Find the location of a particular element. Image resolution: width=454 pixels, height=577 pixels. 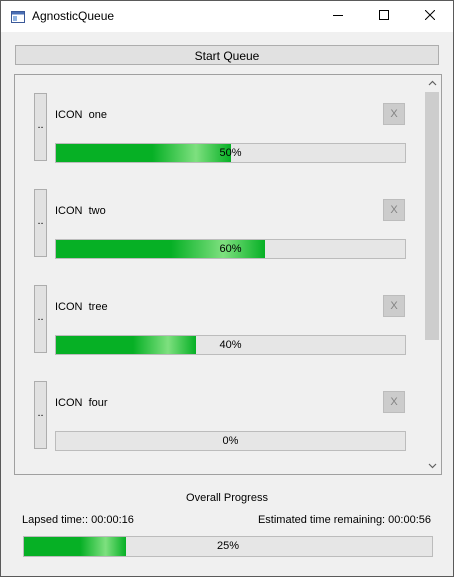

progress-text: 0% is located at coordinates (230, 441).